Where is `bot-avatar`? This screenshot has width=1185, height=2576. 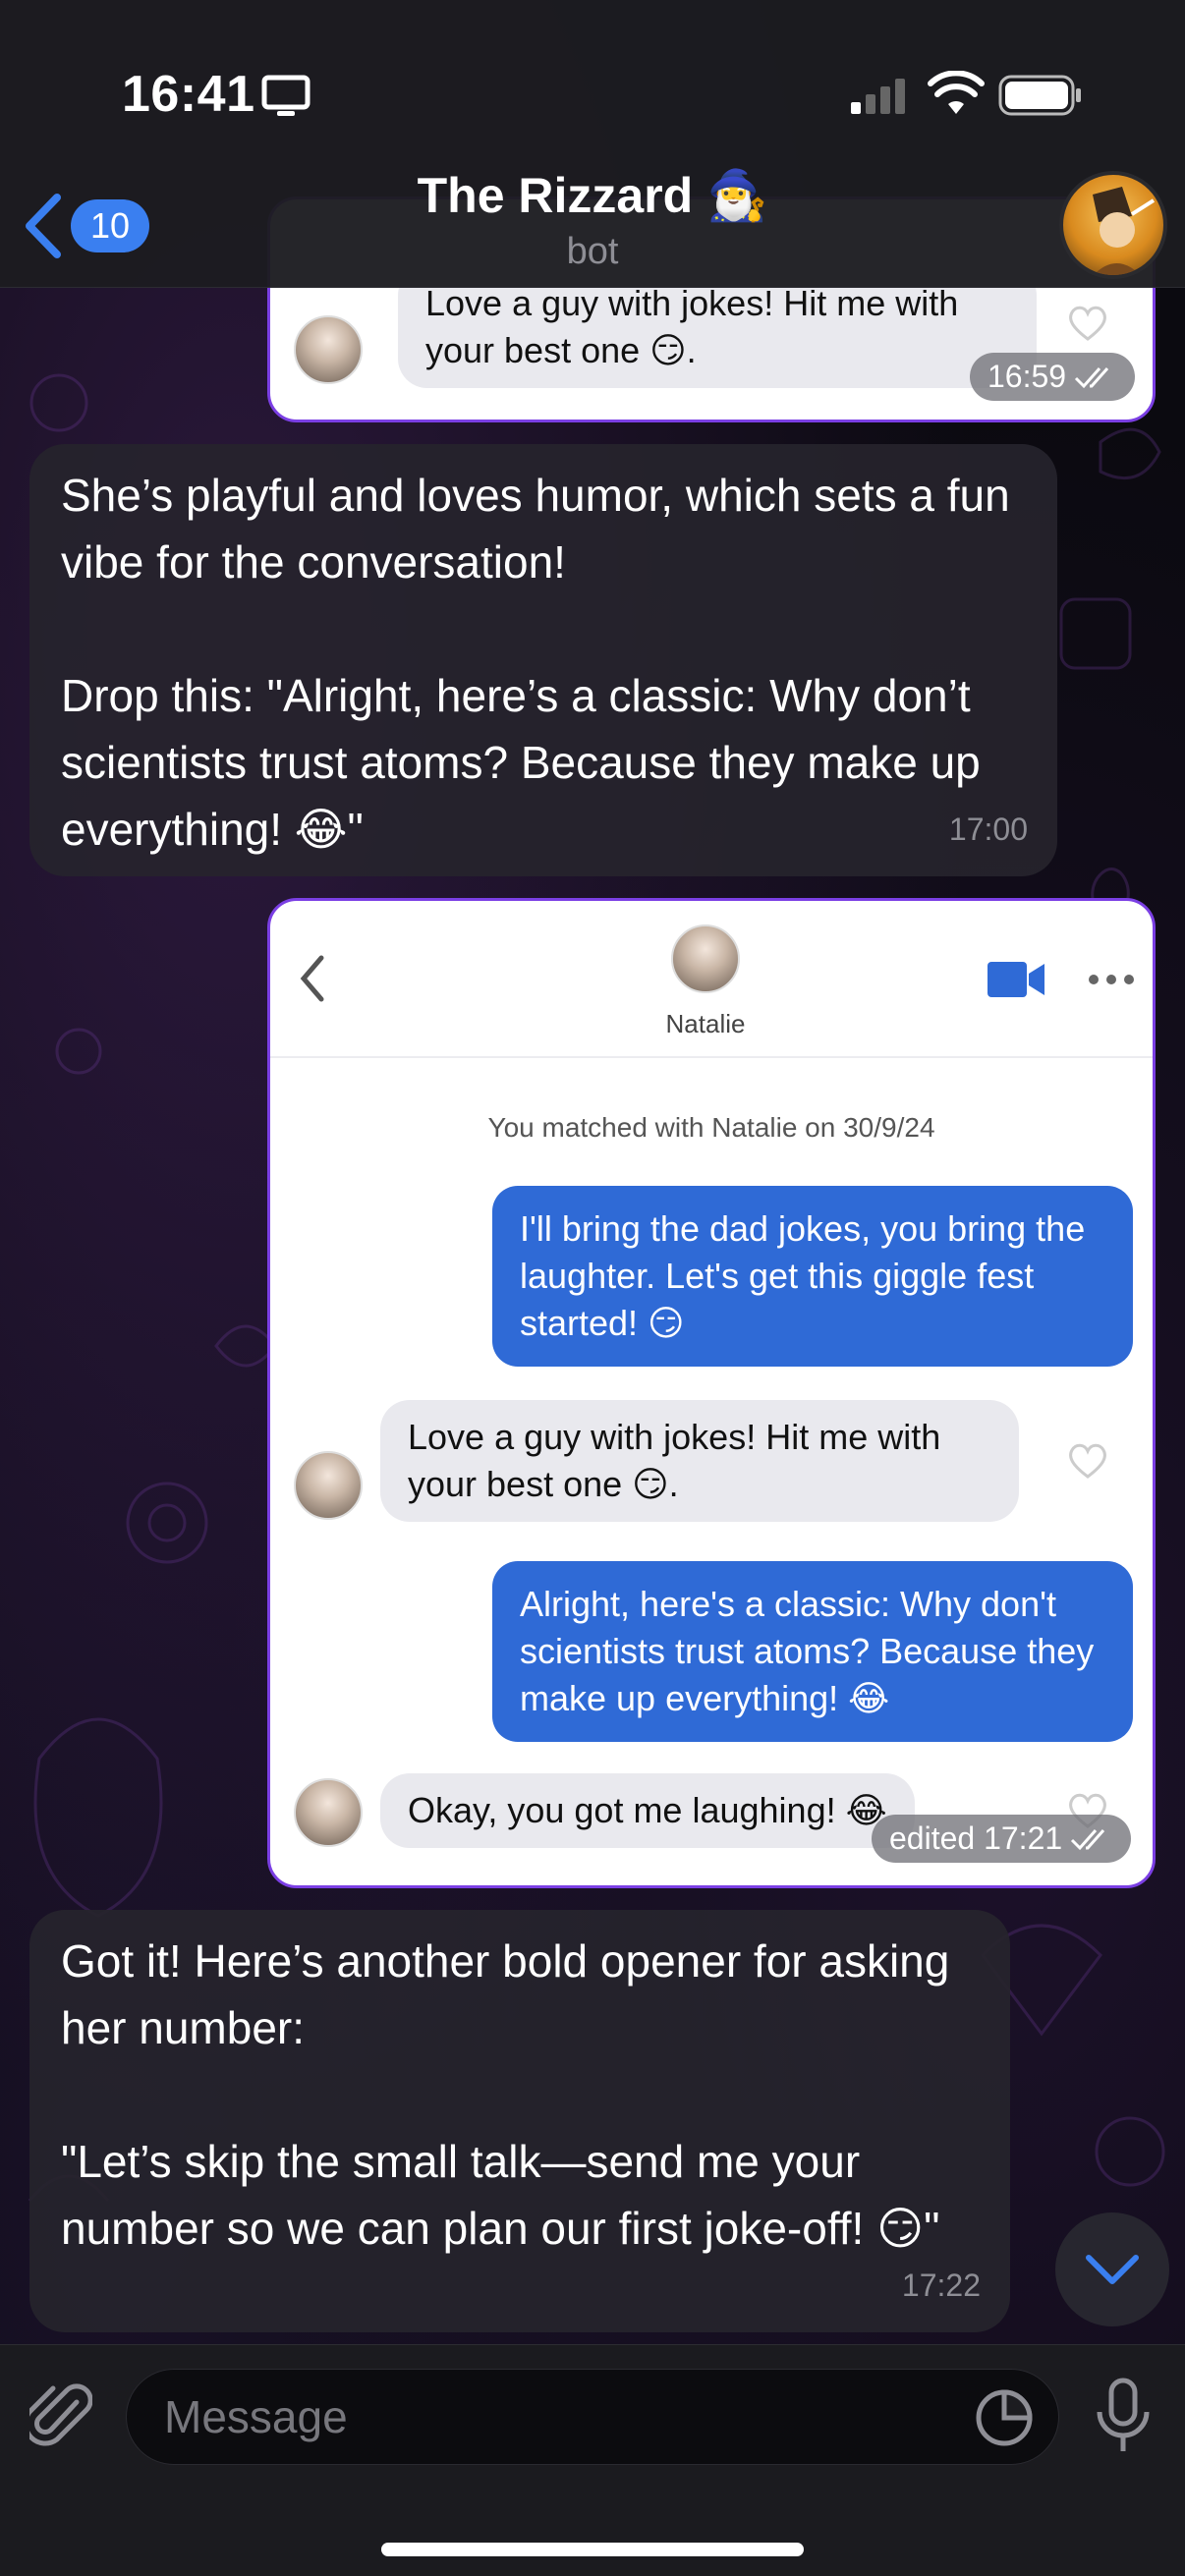
bot-avatar is located at coordinates (1113, 225).